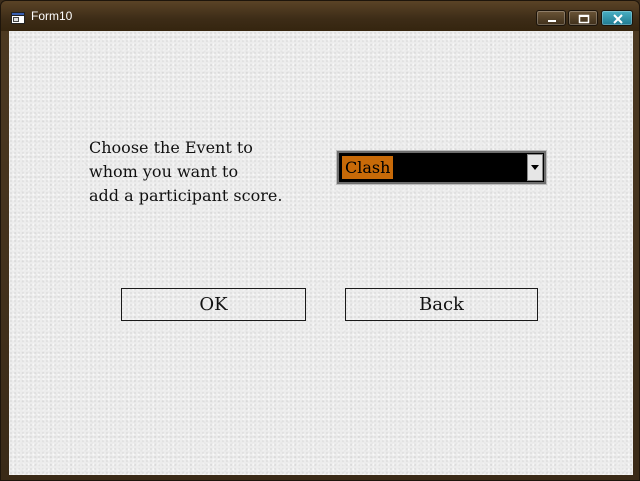 The width and height of the screenshot is (640, 481). Describe the element at coordinates (171, 147) in the screenshot. I see `prompt-line-1: Choose the Event to` at that location.